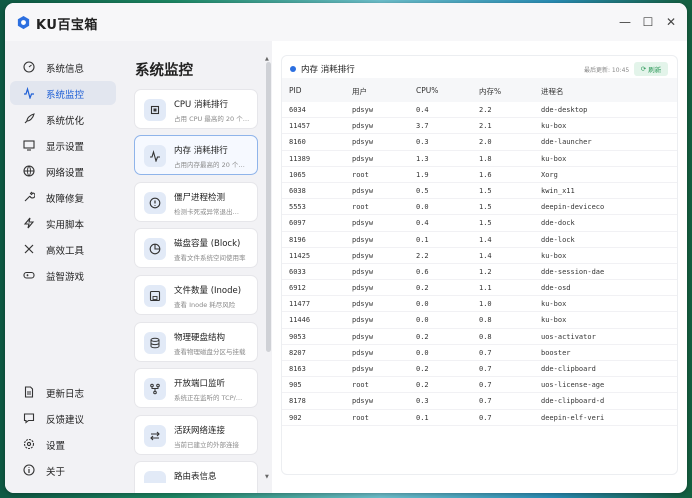 The height and width of the screenshot is (498, 692). Describe the element at coordinates (29, 145) in the screenshot. I see `monitor-icon` at that location.